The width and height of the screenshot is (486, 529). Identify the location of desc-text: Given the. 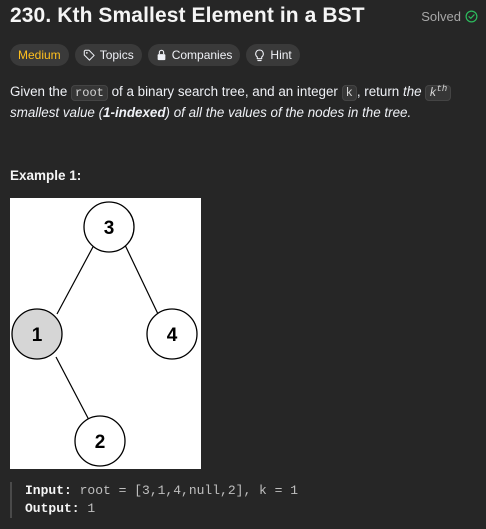
(41, 91).